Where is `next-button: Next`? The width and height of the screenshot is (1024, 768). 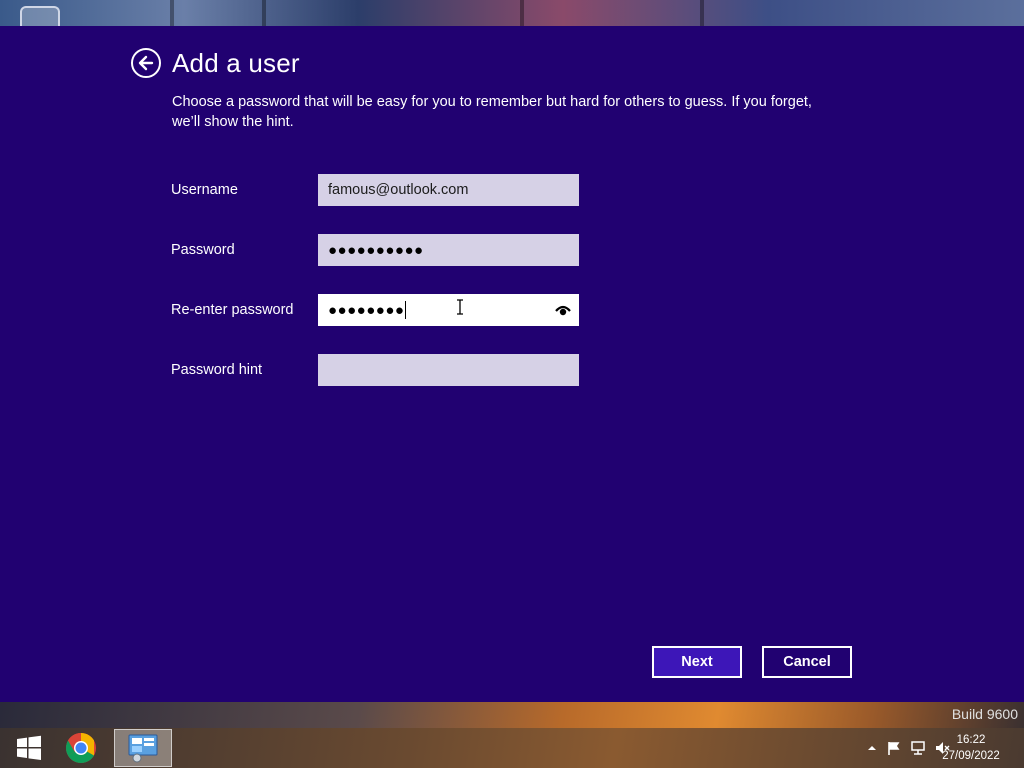
next-button: Next is located at coordinates (697, 662).